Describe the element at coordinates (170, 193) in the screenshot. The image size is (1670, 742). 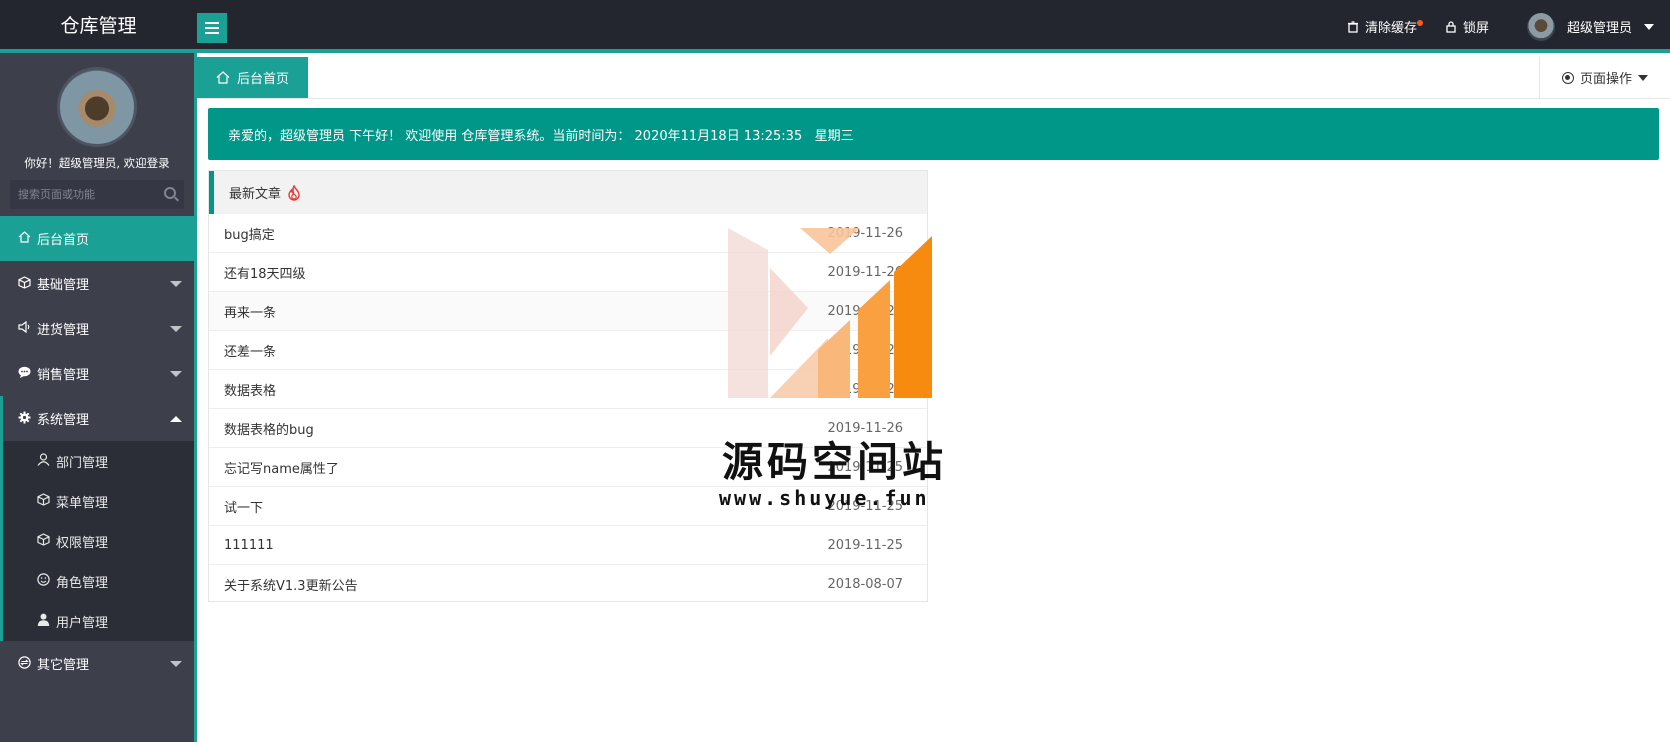
I see `search-icon` at that location.